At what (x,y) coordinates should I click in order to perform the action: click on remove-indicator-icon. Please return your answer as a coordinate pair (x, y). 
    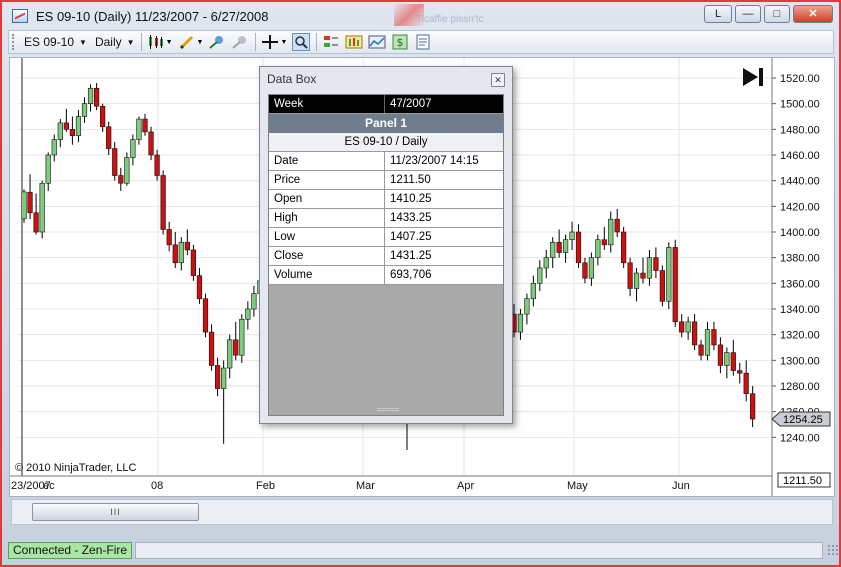
    Looking at the image, I should click on (240, 42).